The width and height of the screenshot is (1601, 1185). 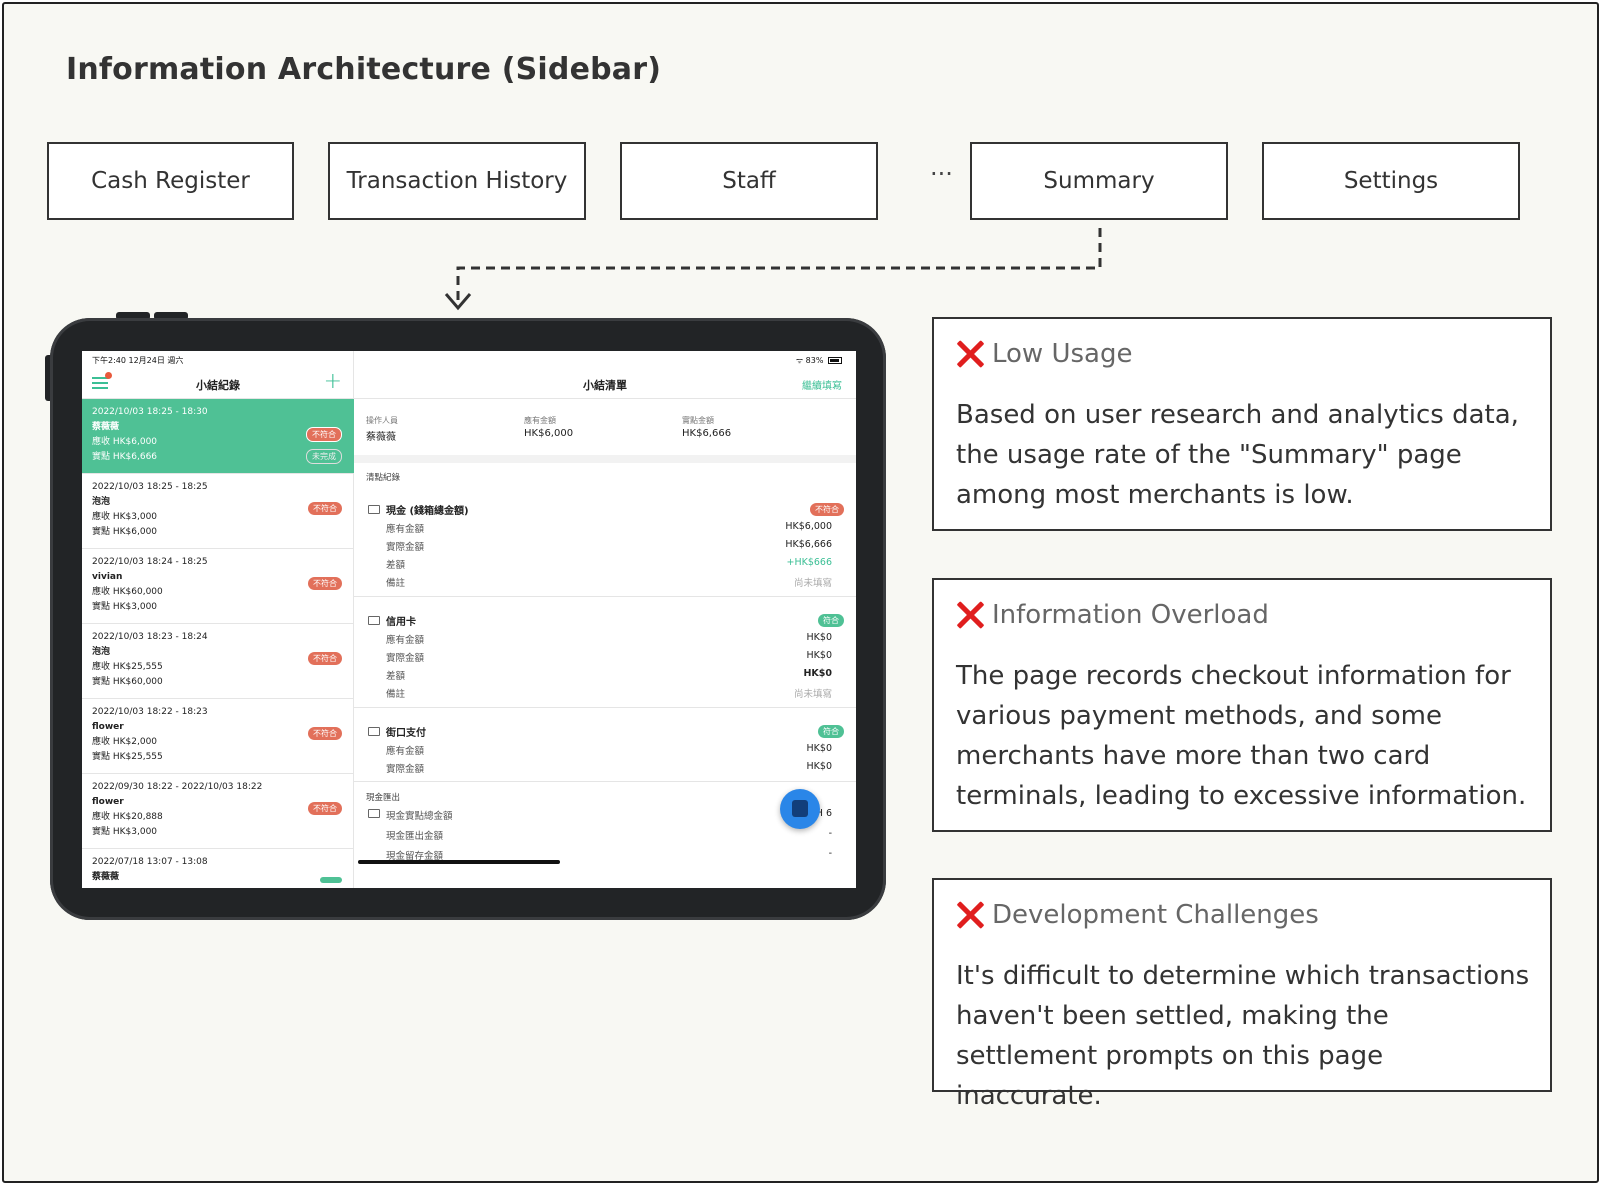 I want to click on record-actual: 實點 HK$6,000, so click(x=125, y=532).